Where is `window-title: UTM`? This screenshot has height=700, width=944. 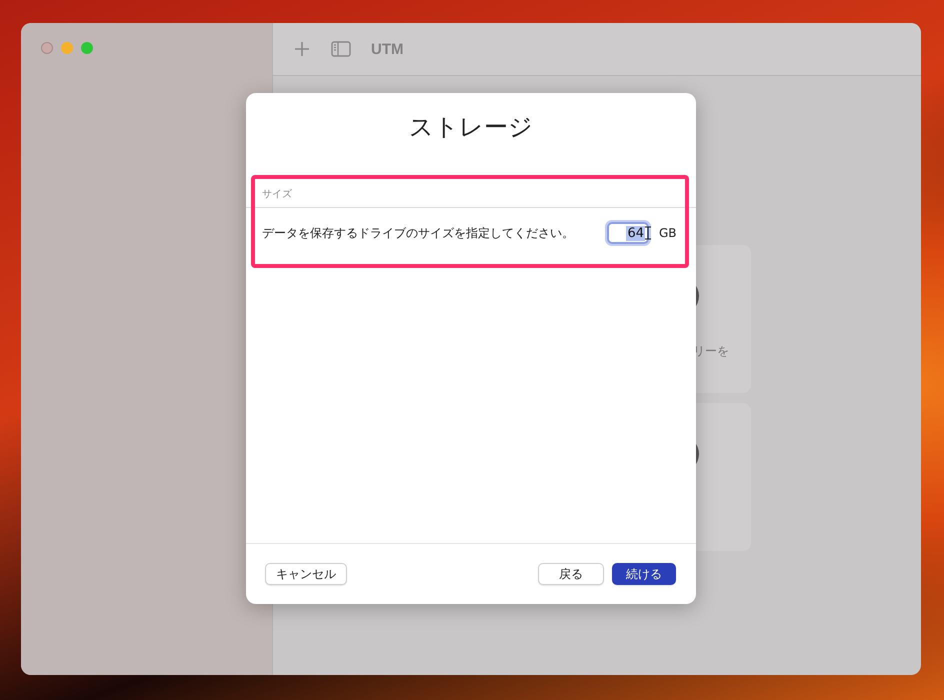
window-title: UTM is located at coordinates (387, 49).